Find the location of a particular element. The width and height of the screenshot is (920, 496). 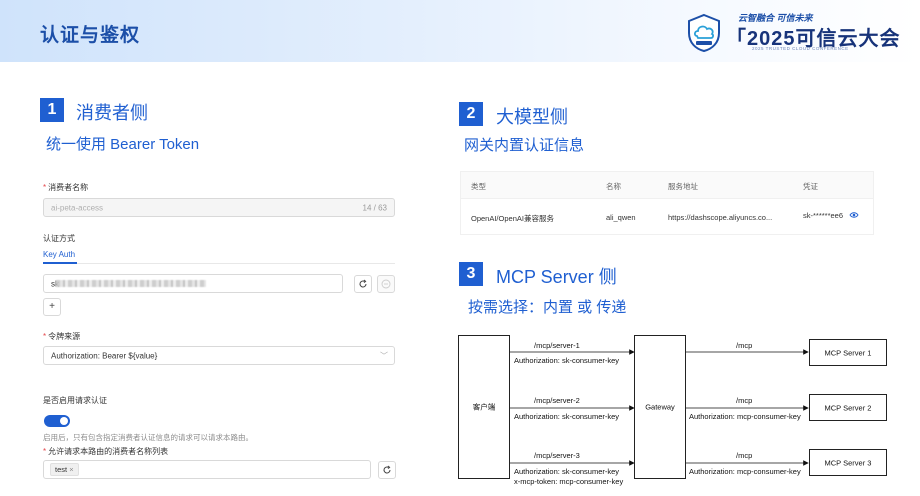

section-2-title: 大模型侧 is located at coordinates (532, 117).